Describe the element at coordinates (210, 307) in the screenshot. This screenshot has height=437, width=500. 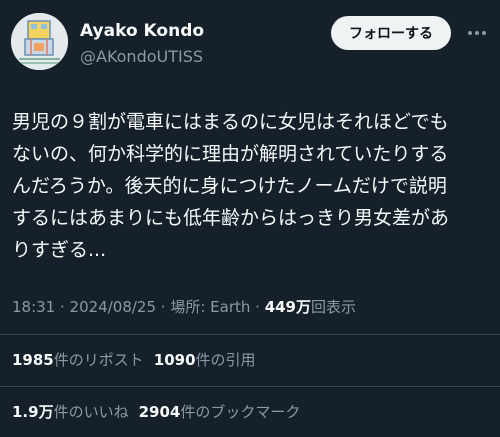
I see `tweet-location: 場所: Earth` at that location.